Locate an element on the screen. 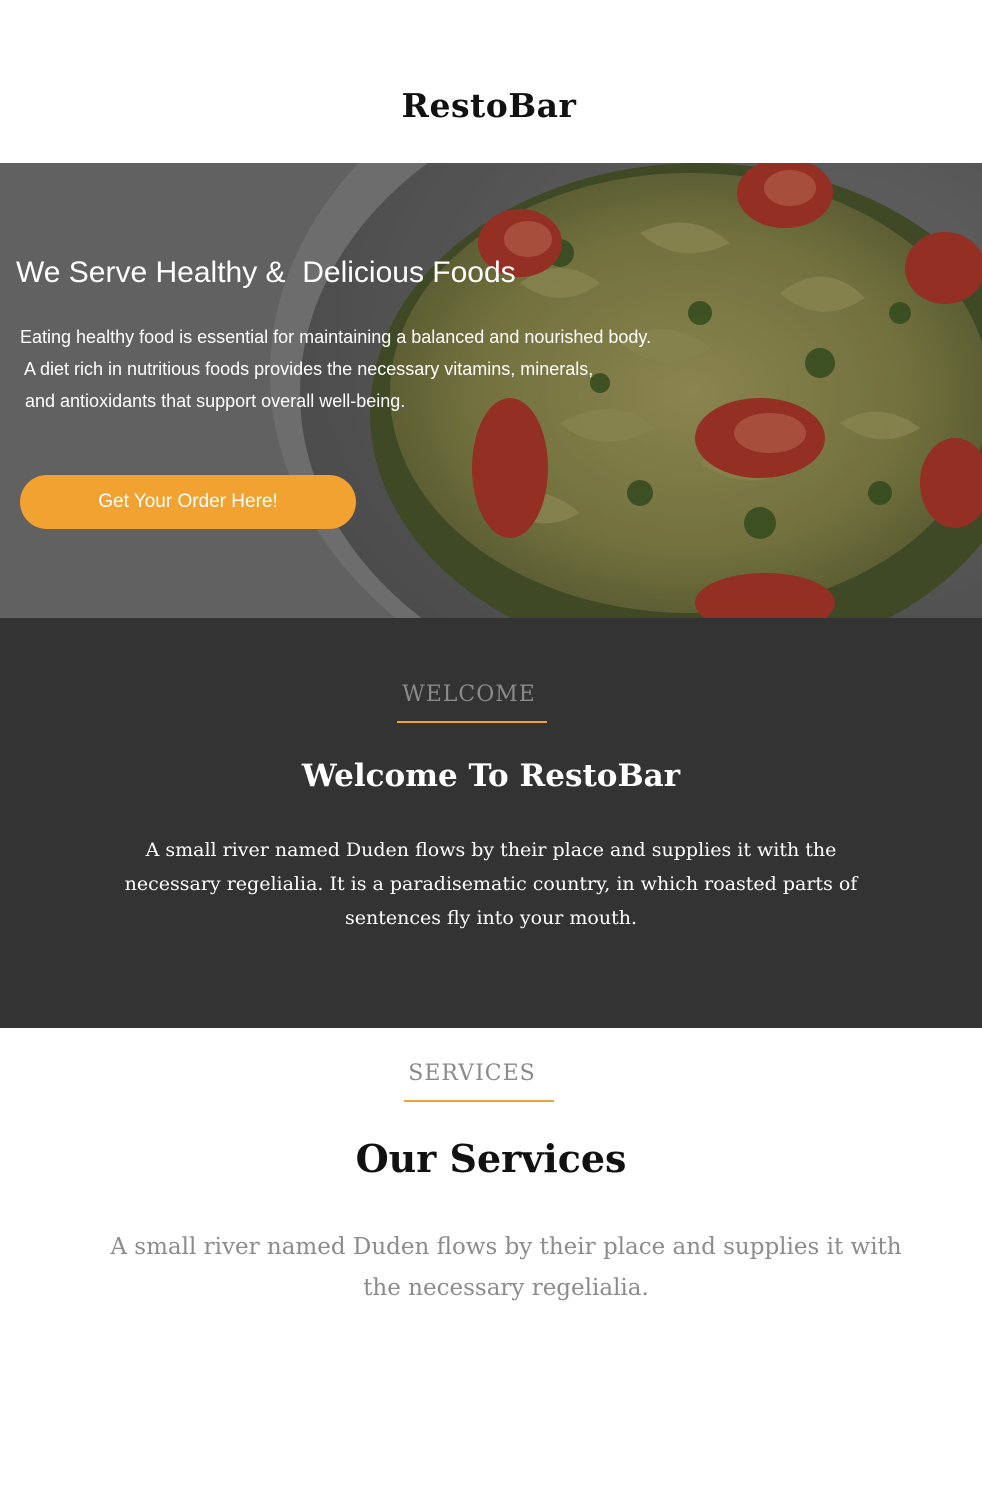  services-divider is located at coordinates (479, 1101).